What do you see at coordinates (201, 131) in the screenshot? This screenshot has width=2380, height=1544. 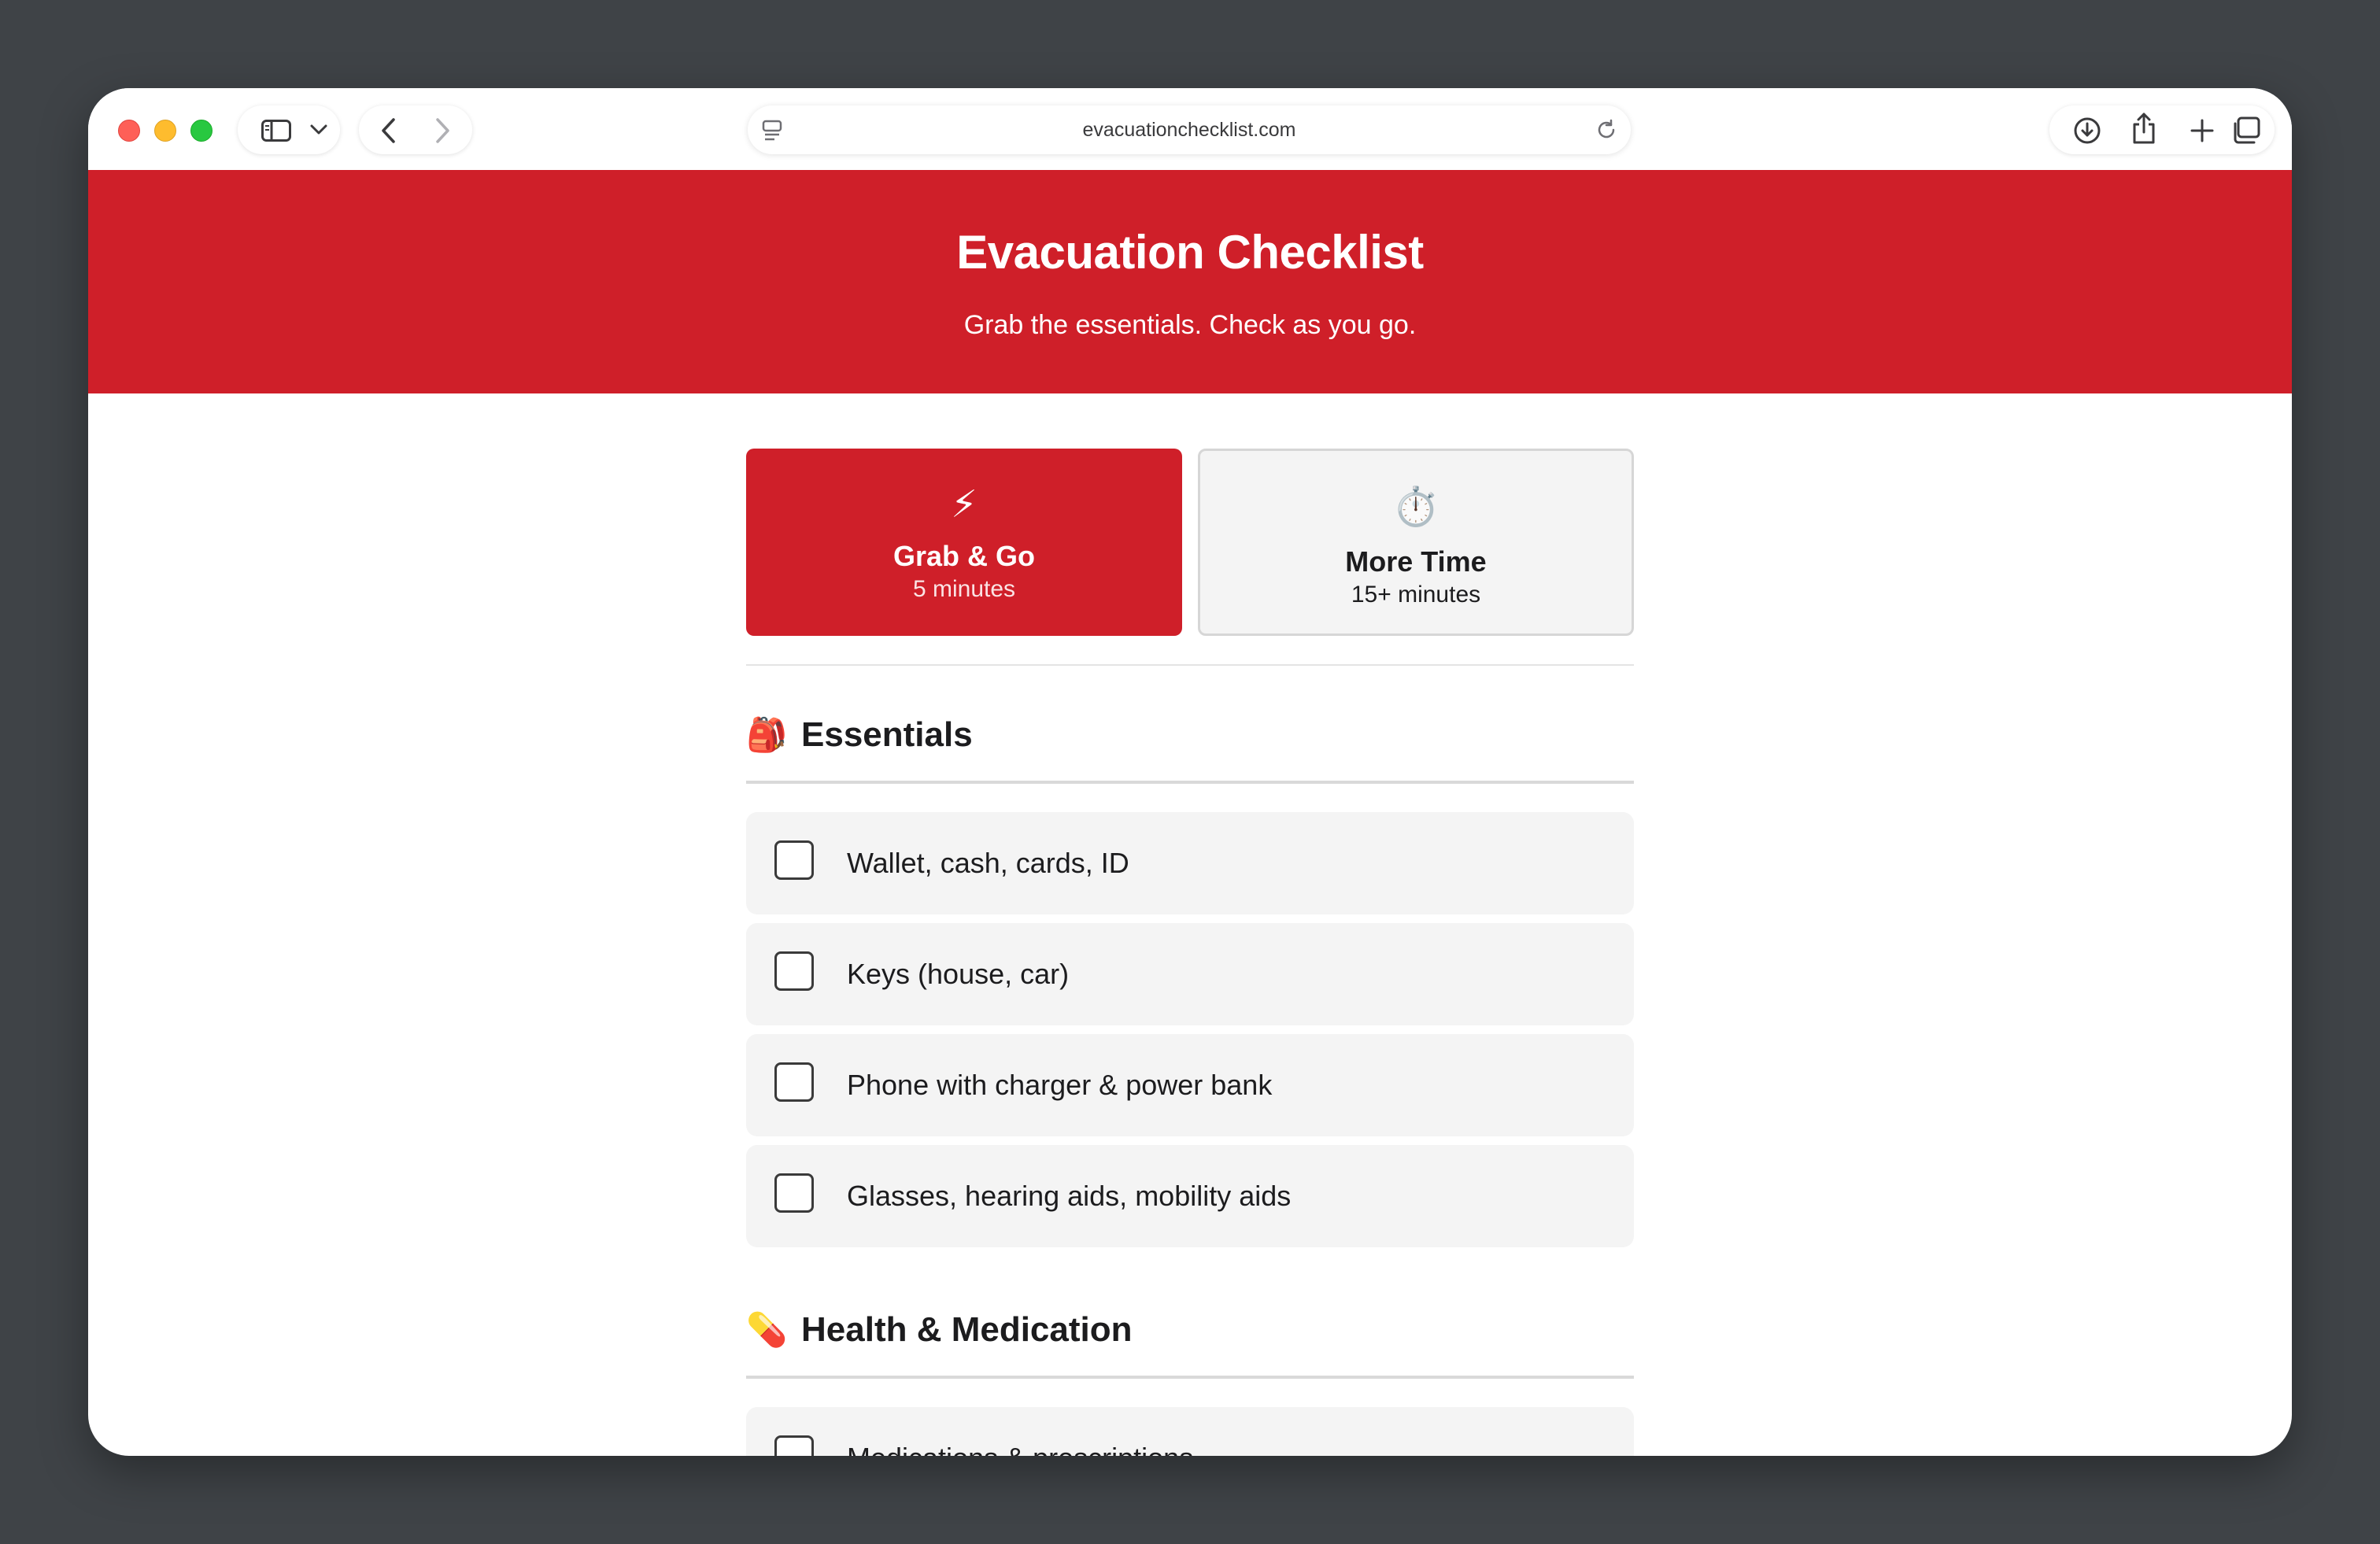 I see `zoom-window-button` at bounding box center [201, 131].